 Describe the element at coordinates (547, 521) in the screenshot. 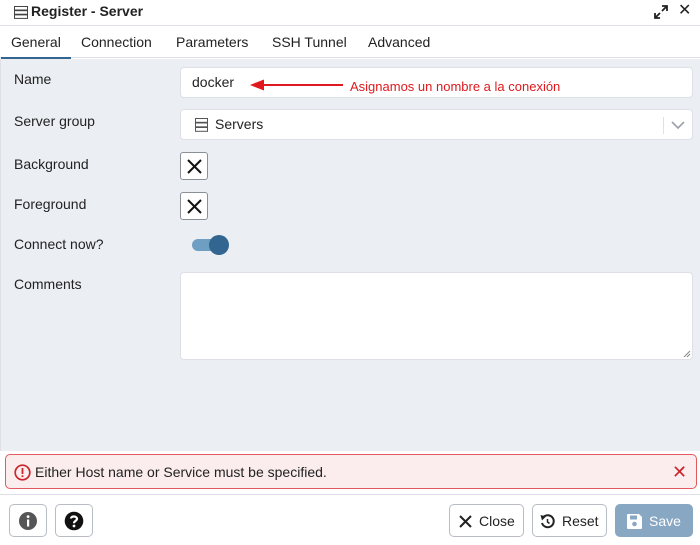

I see `reset-icon` at that location.